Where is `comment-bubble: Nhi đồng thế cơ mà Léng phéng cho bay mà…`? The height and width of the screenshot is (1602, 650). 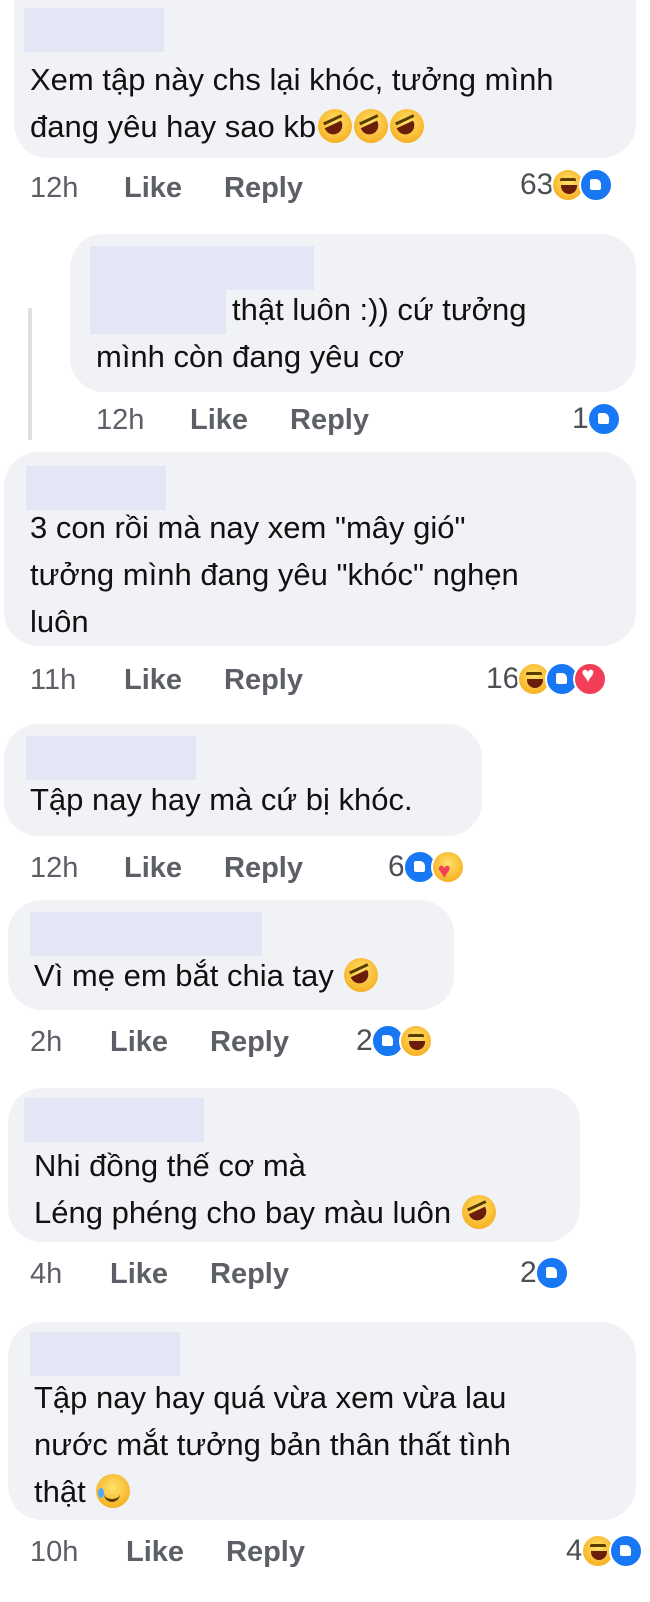
comment-bubble: Nhi đồng thế cơ mà Léng phéng cho bay mà… is located at coordinates (294, 1165).